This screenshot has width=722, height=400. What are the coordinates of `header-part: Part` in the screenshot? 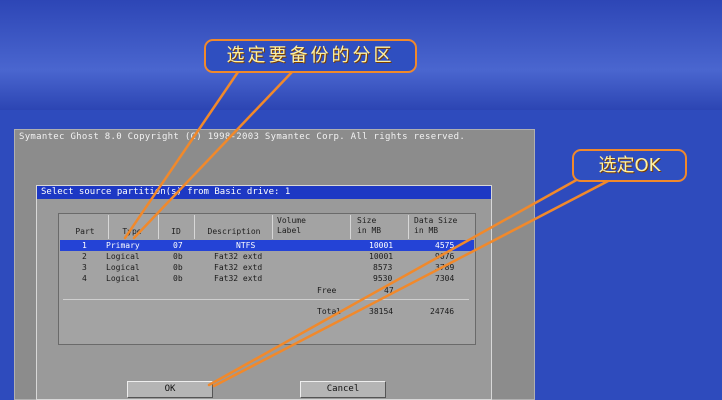 It's located at (85, 231).